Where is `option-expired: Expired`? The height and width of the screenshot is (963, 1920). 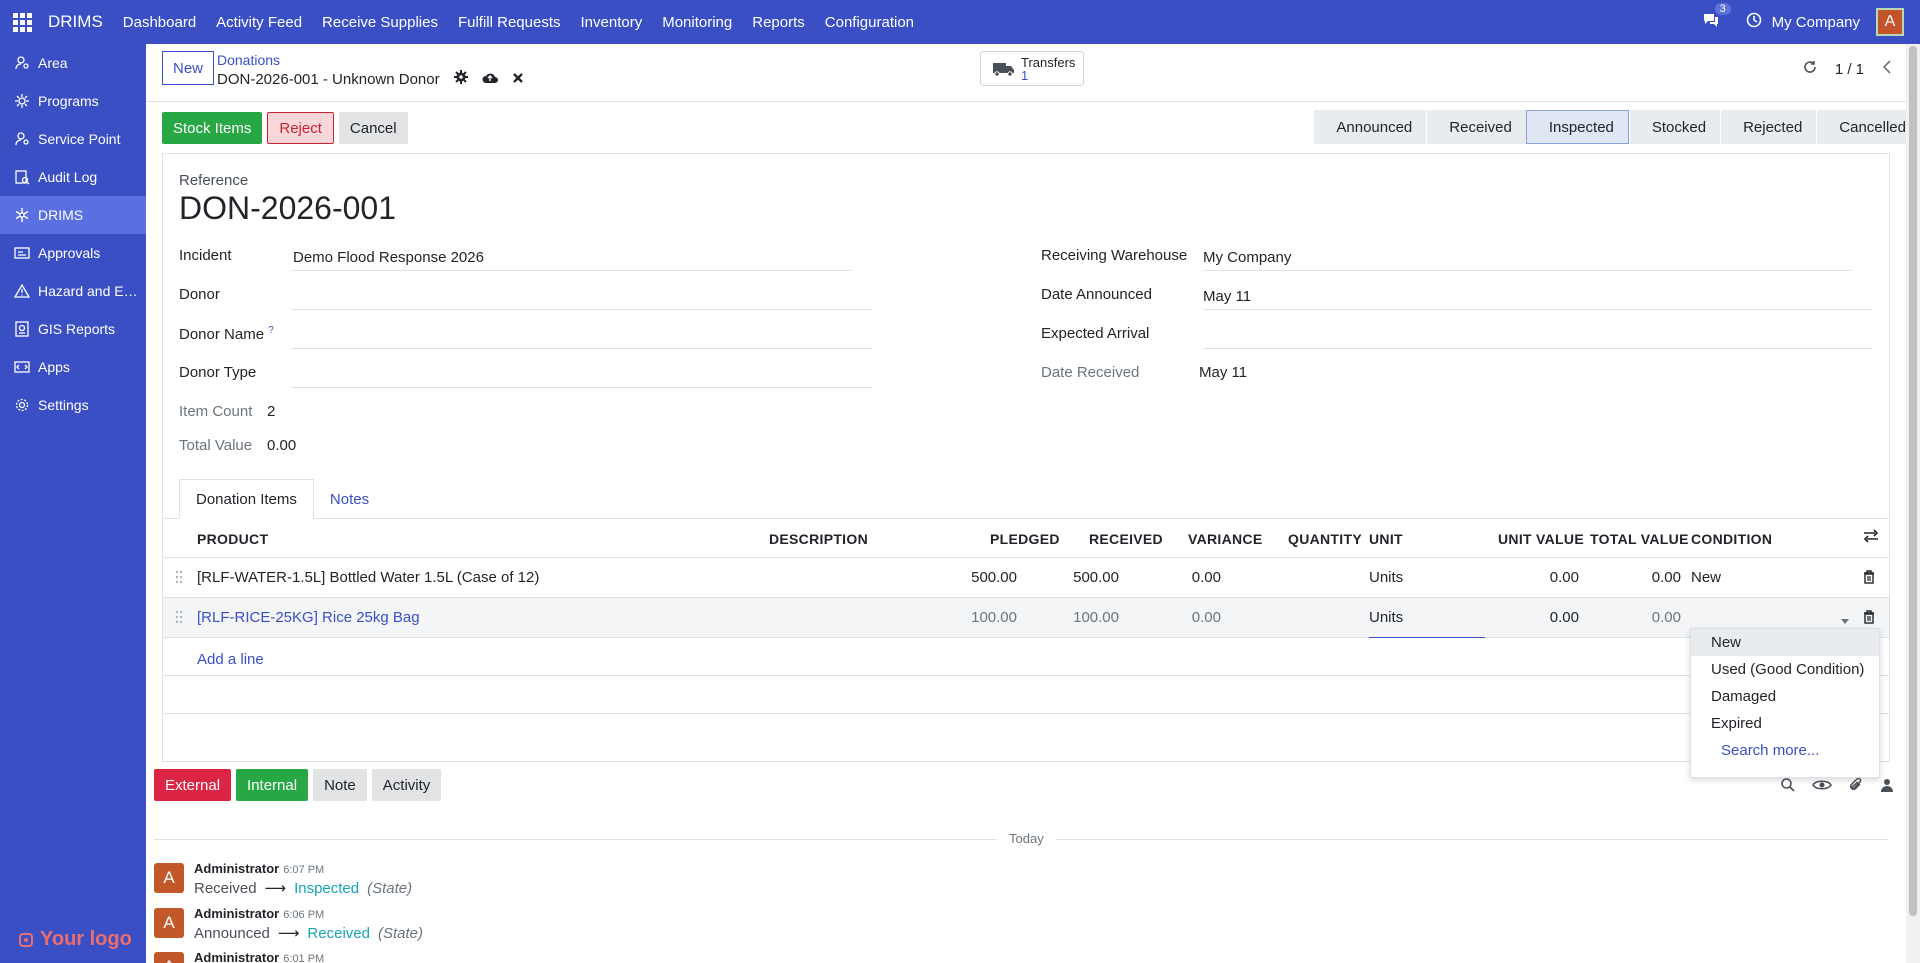 option-expired: Expired is located at coordinates (1785, 723).